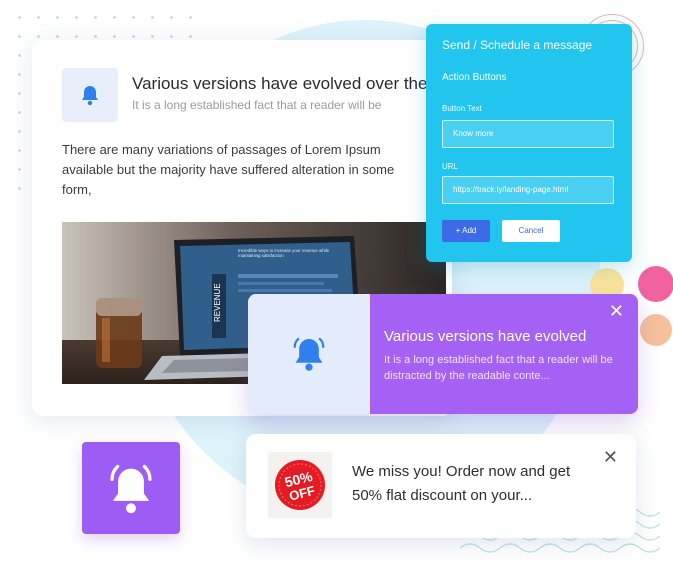 The width and height of the screenshot is (673, 561). I want to click on article-icon-box, so click(90, 95).